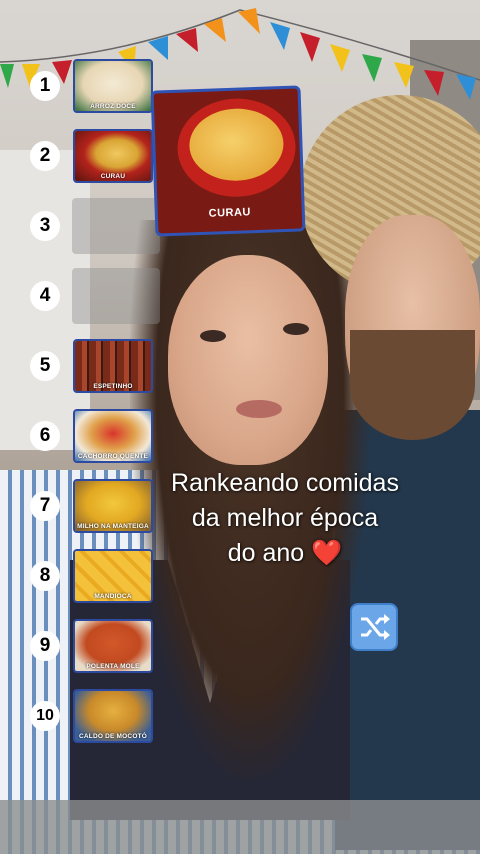 This screenshot has height=854, width=480. What do you see at coordinates (113, 386) in the screenshot?
I see `thumbnail-label: ESPETINHO` at bounding box center [113, 386].